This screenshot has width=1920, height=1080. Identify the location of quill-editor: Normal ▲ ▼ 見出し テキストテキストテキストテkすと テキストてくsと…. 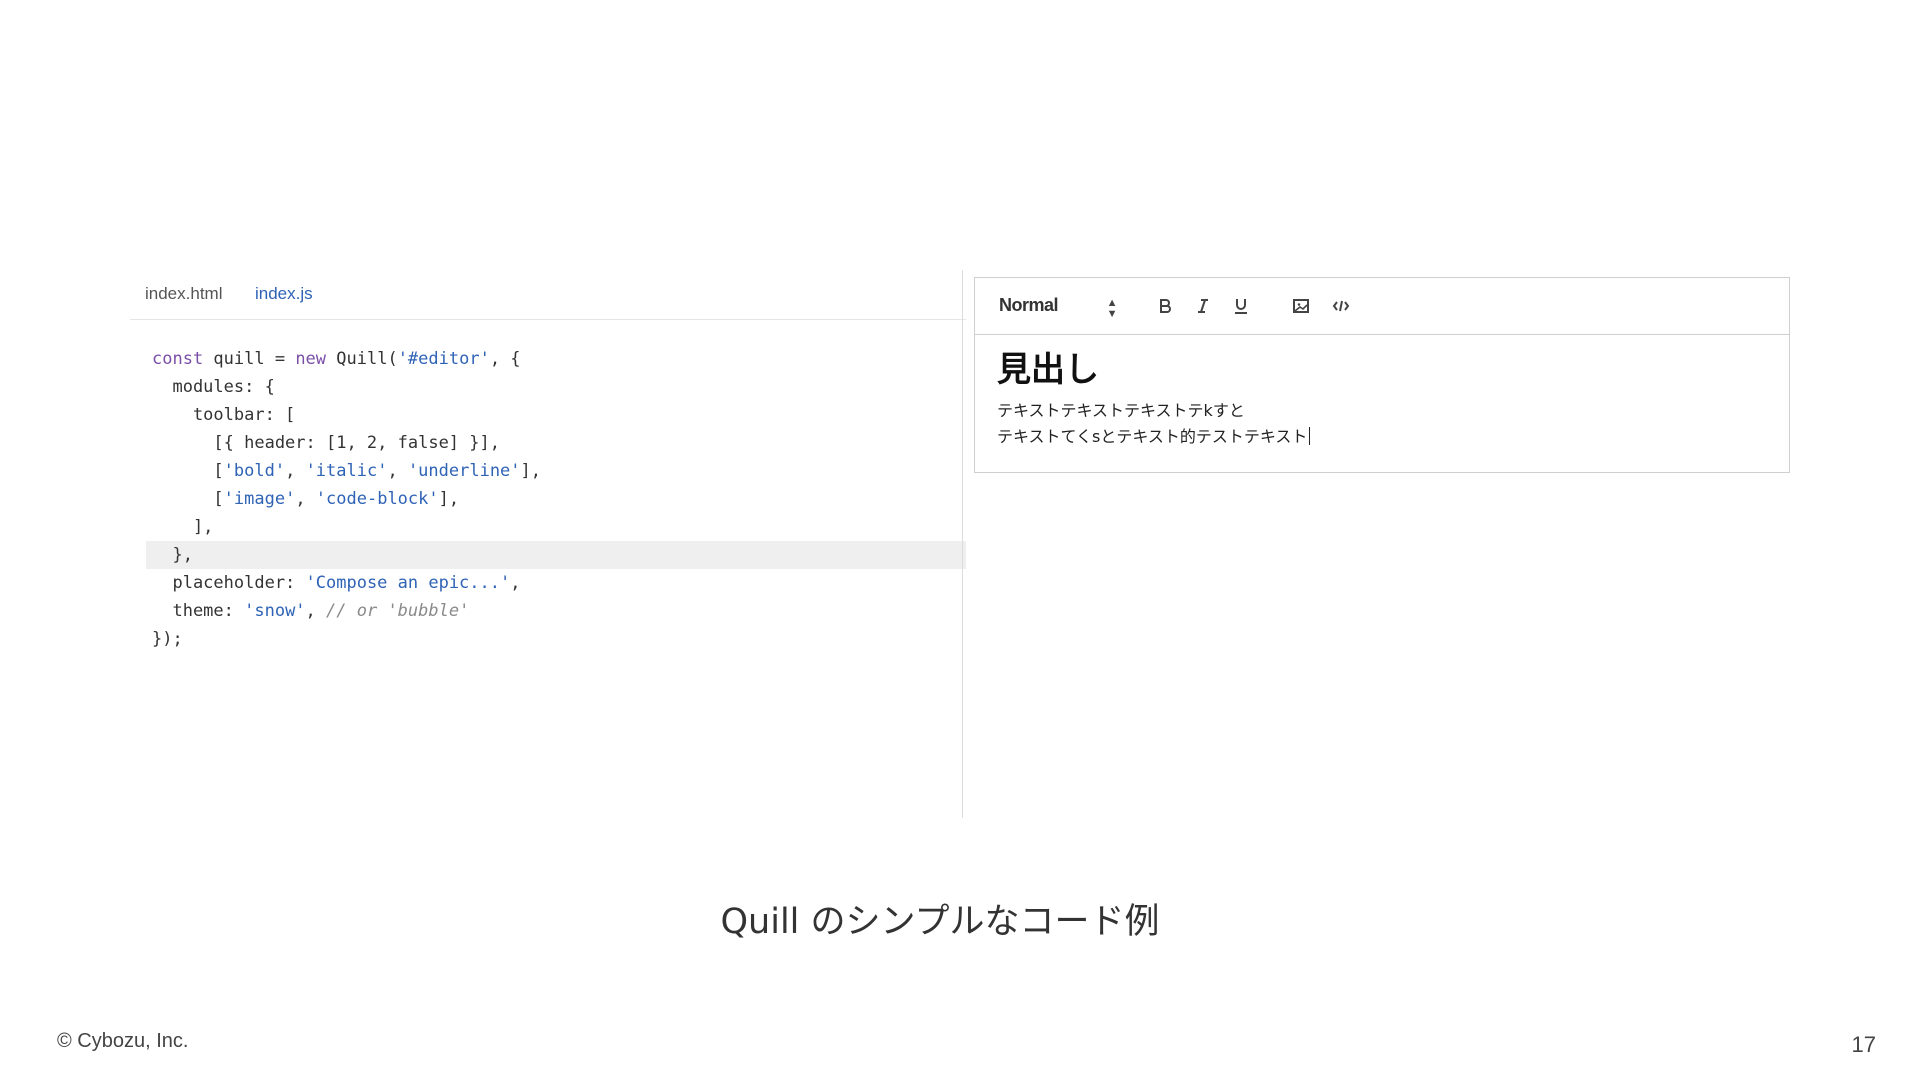
(1382, 375).